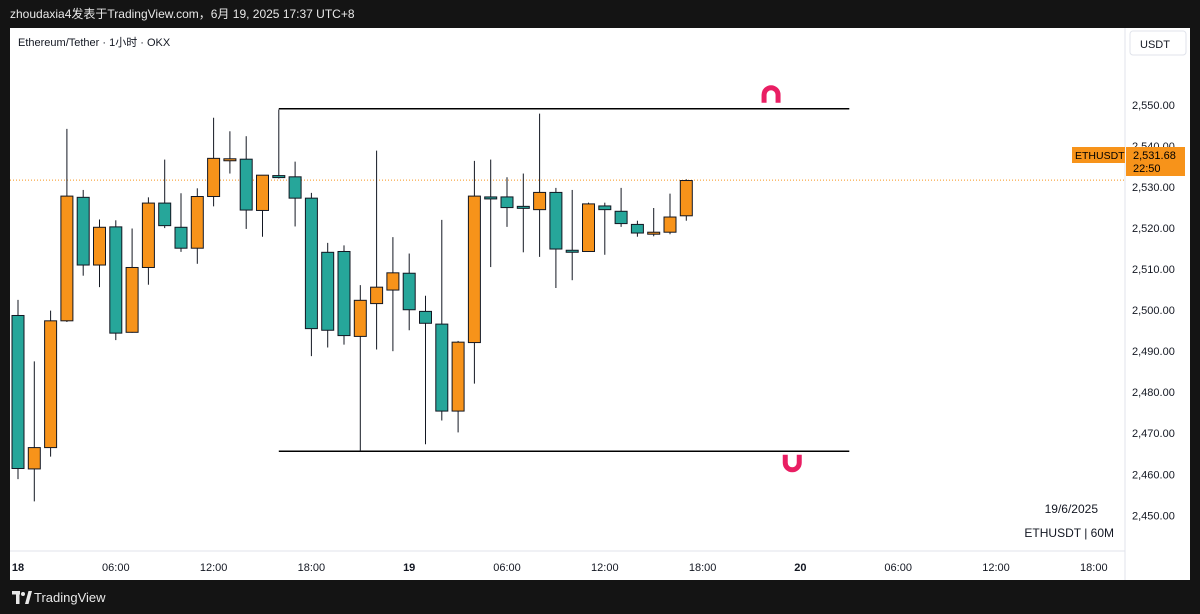 Image resolution: width=1200 pixels, height=614 pixels. I want to click on y-tick-label: 2,520.00, so click(1153, 229).